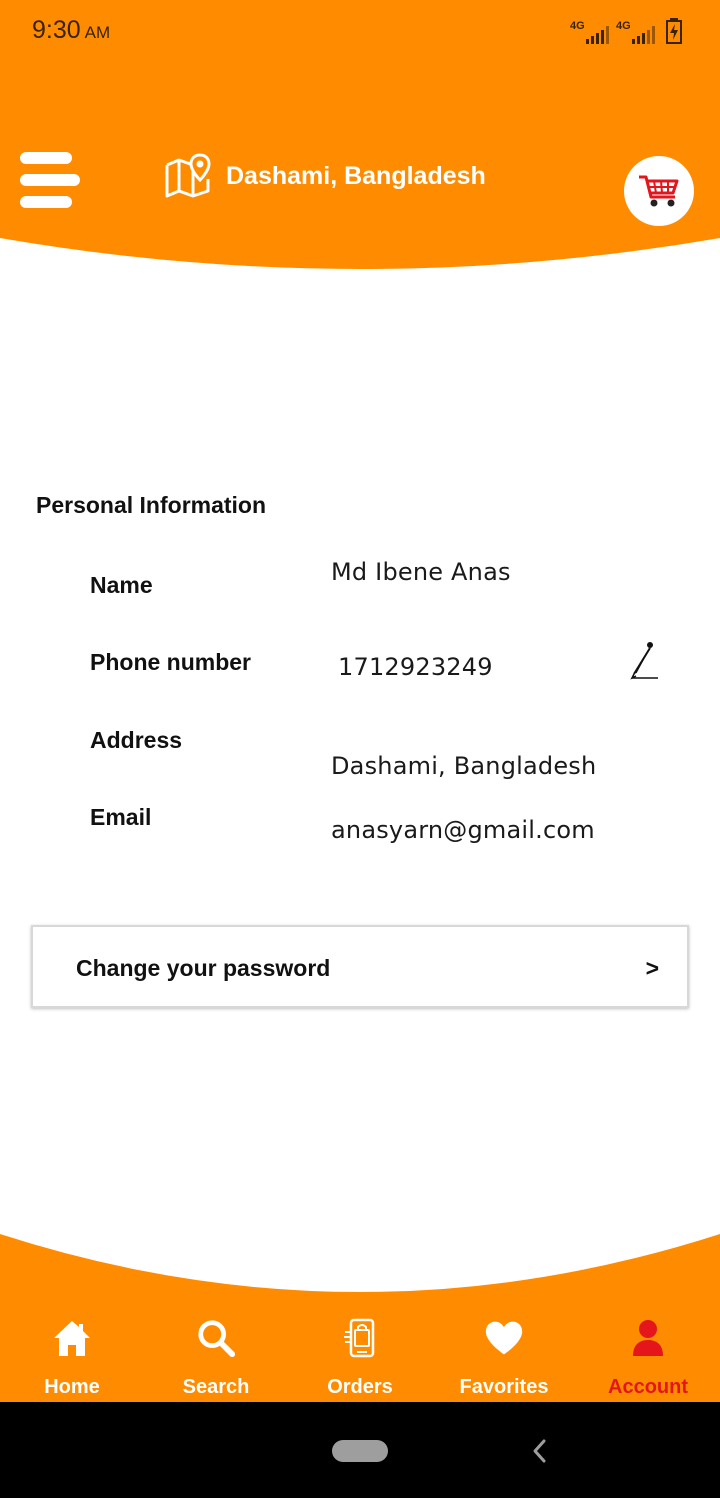  Describe the element at coordinates (216, 1387) in the screenshot. I see `nav-search-label: Search` at that location.